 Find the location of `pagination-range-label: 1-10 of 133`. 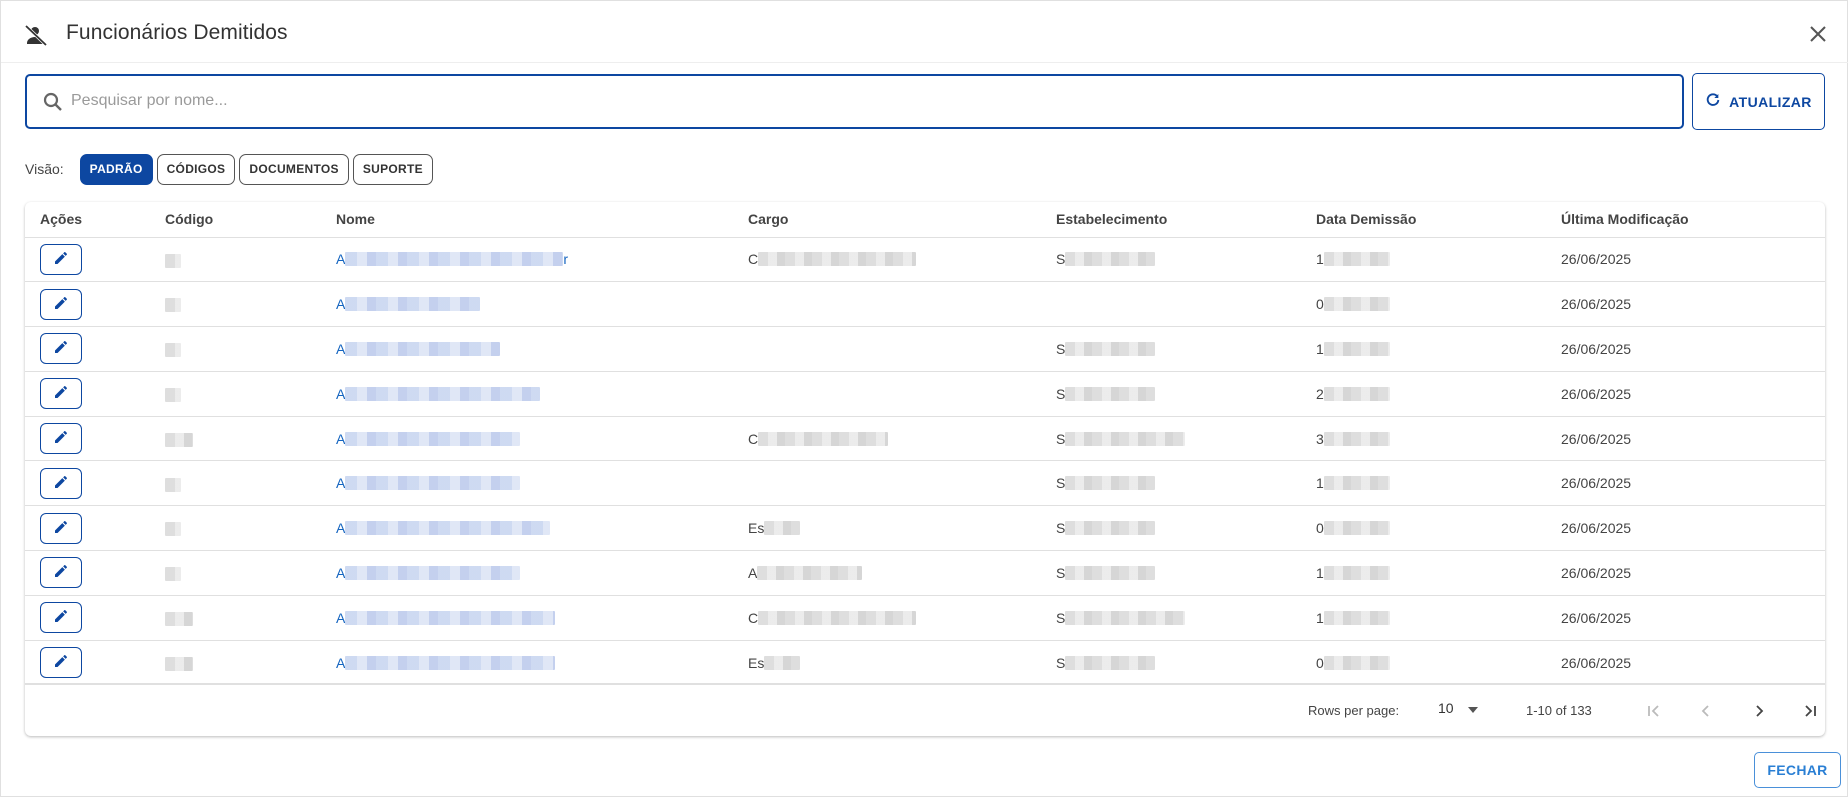

pagination-range-label: 1-10 of 133 is located at coordinates (1559, 710).